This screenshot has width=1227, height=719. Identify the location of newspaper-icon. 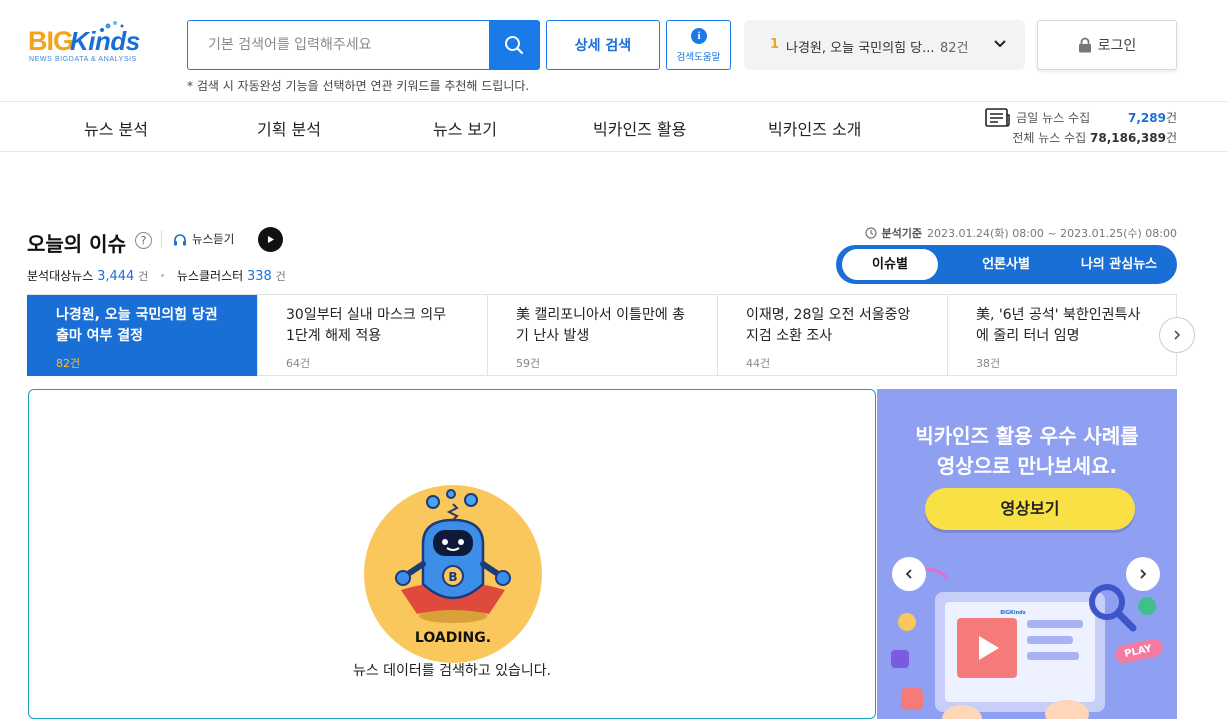
(997, 117).